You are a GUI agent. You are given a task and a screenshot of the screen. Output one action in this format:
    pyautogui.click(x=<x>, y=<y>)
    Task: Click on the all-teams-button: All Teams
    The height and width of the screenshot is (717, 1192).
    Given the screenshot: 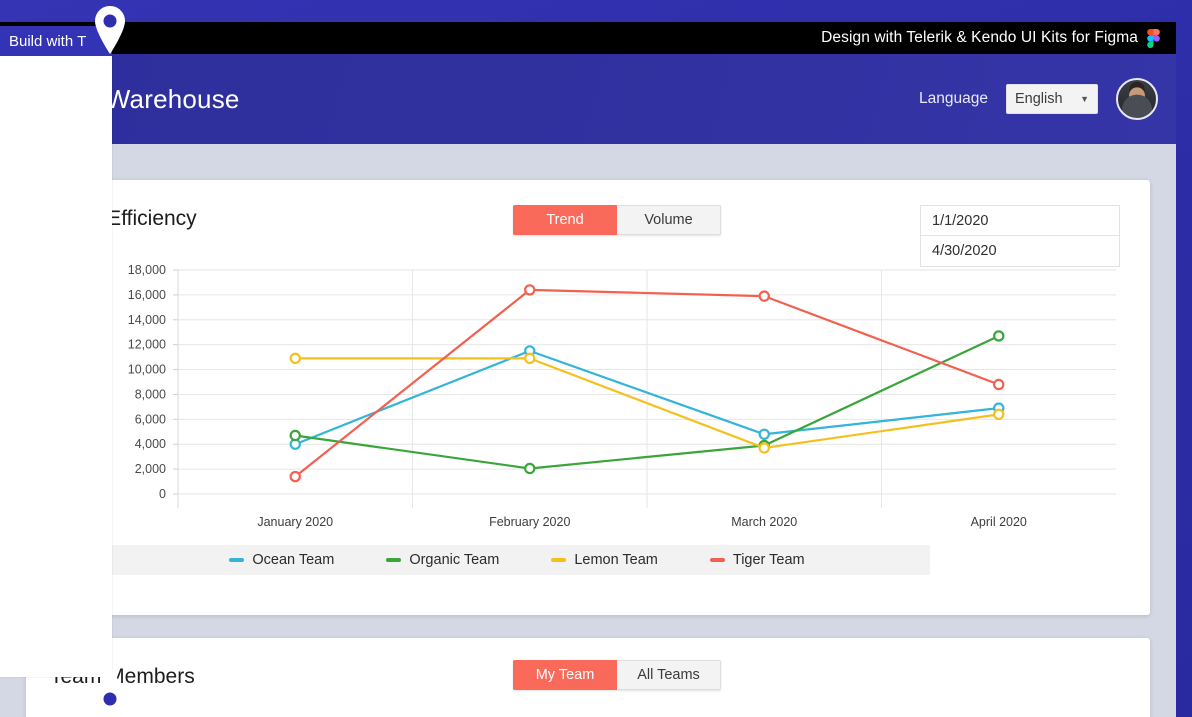 What is the action you would take?
    pyautogui.click(x=669, y=675)
    